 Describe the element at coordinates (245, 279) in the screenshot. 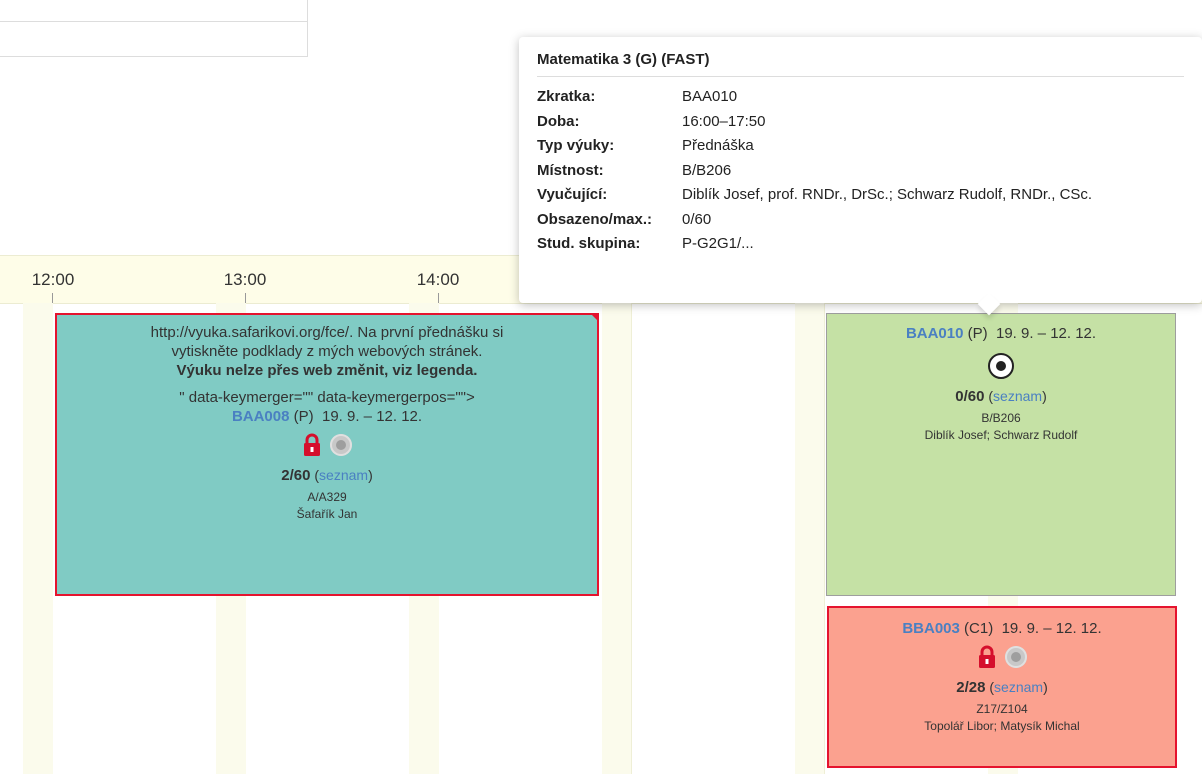

I see `hour-label: 13:00` at that location.